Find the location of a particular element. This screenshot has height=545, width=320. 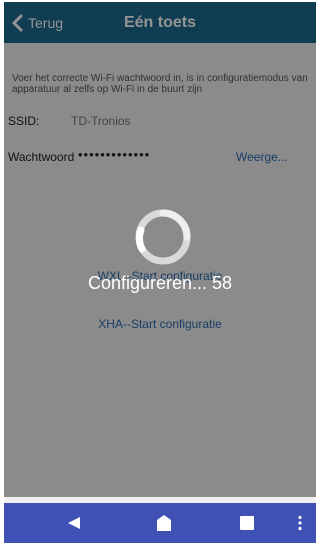

home-icon is located at coordinates (164, 523).